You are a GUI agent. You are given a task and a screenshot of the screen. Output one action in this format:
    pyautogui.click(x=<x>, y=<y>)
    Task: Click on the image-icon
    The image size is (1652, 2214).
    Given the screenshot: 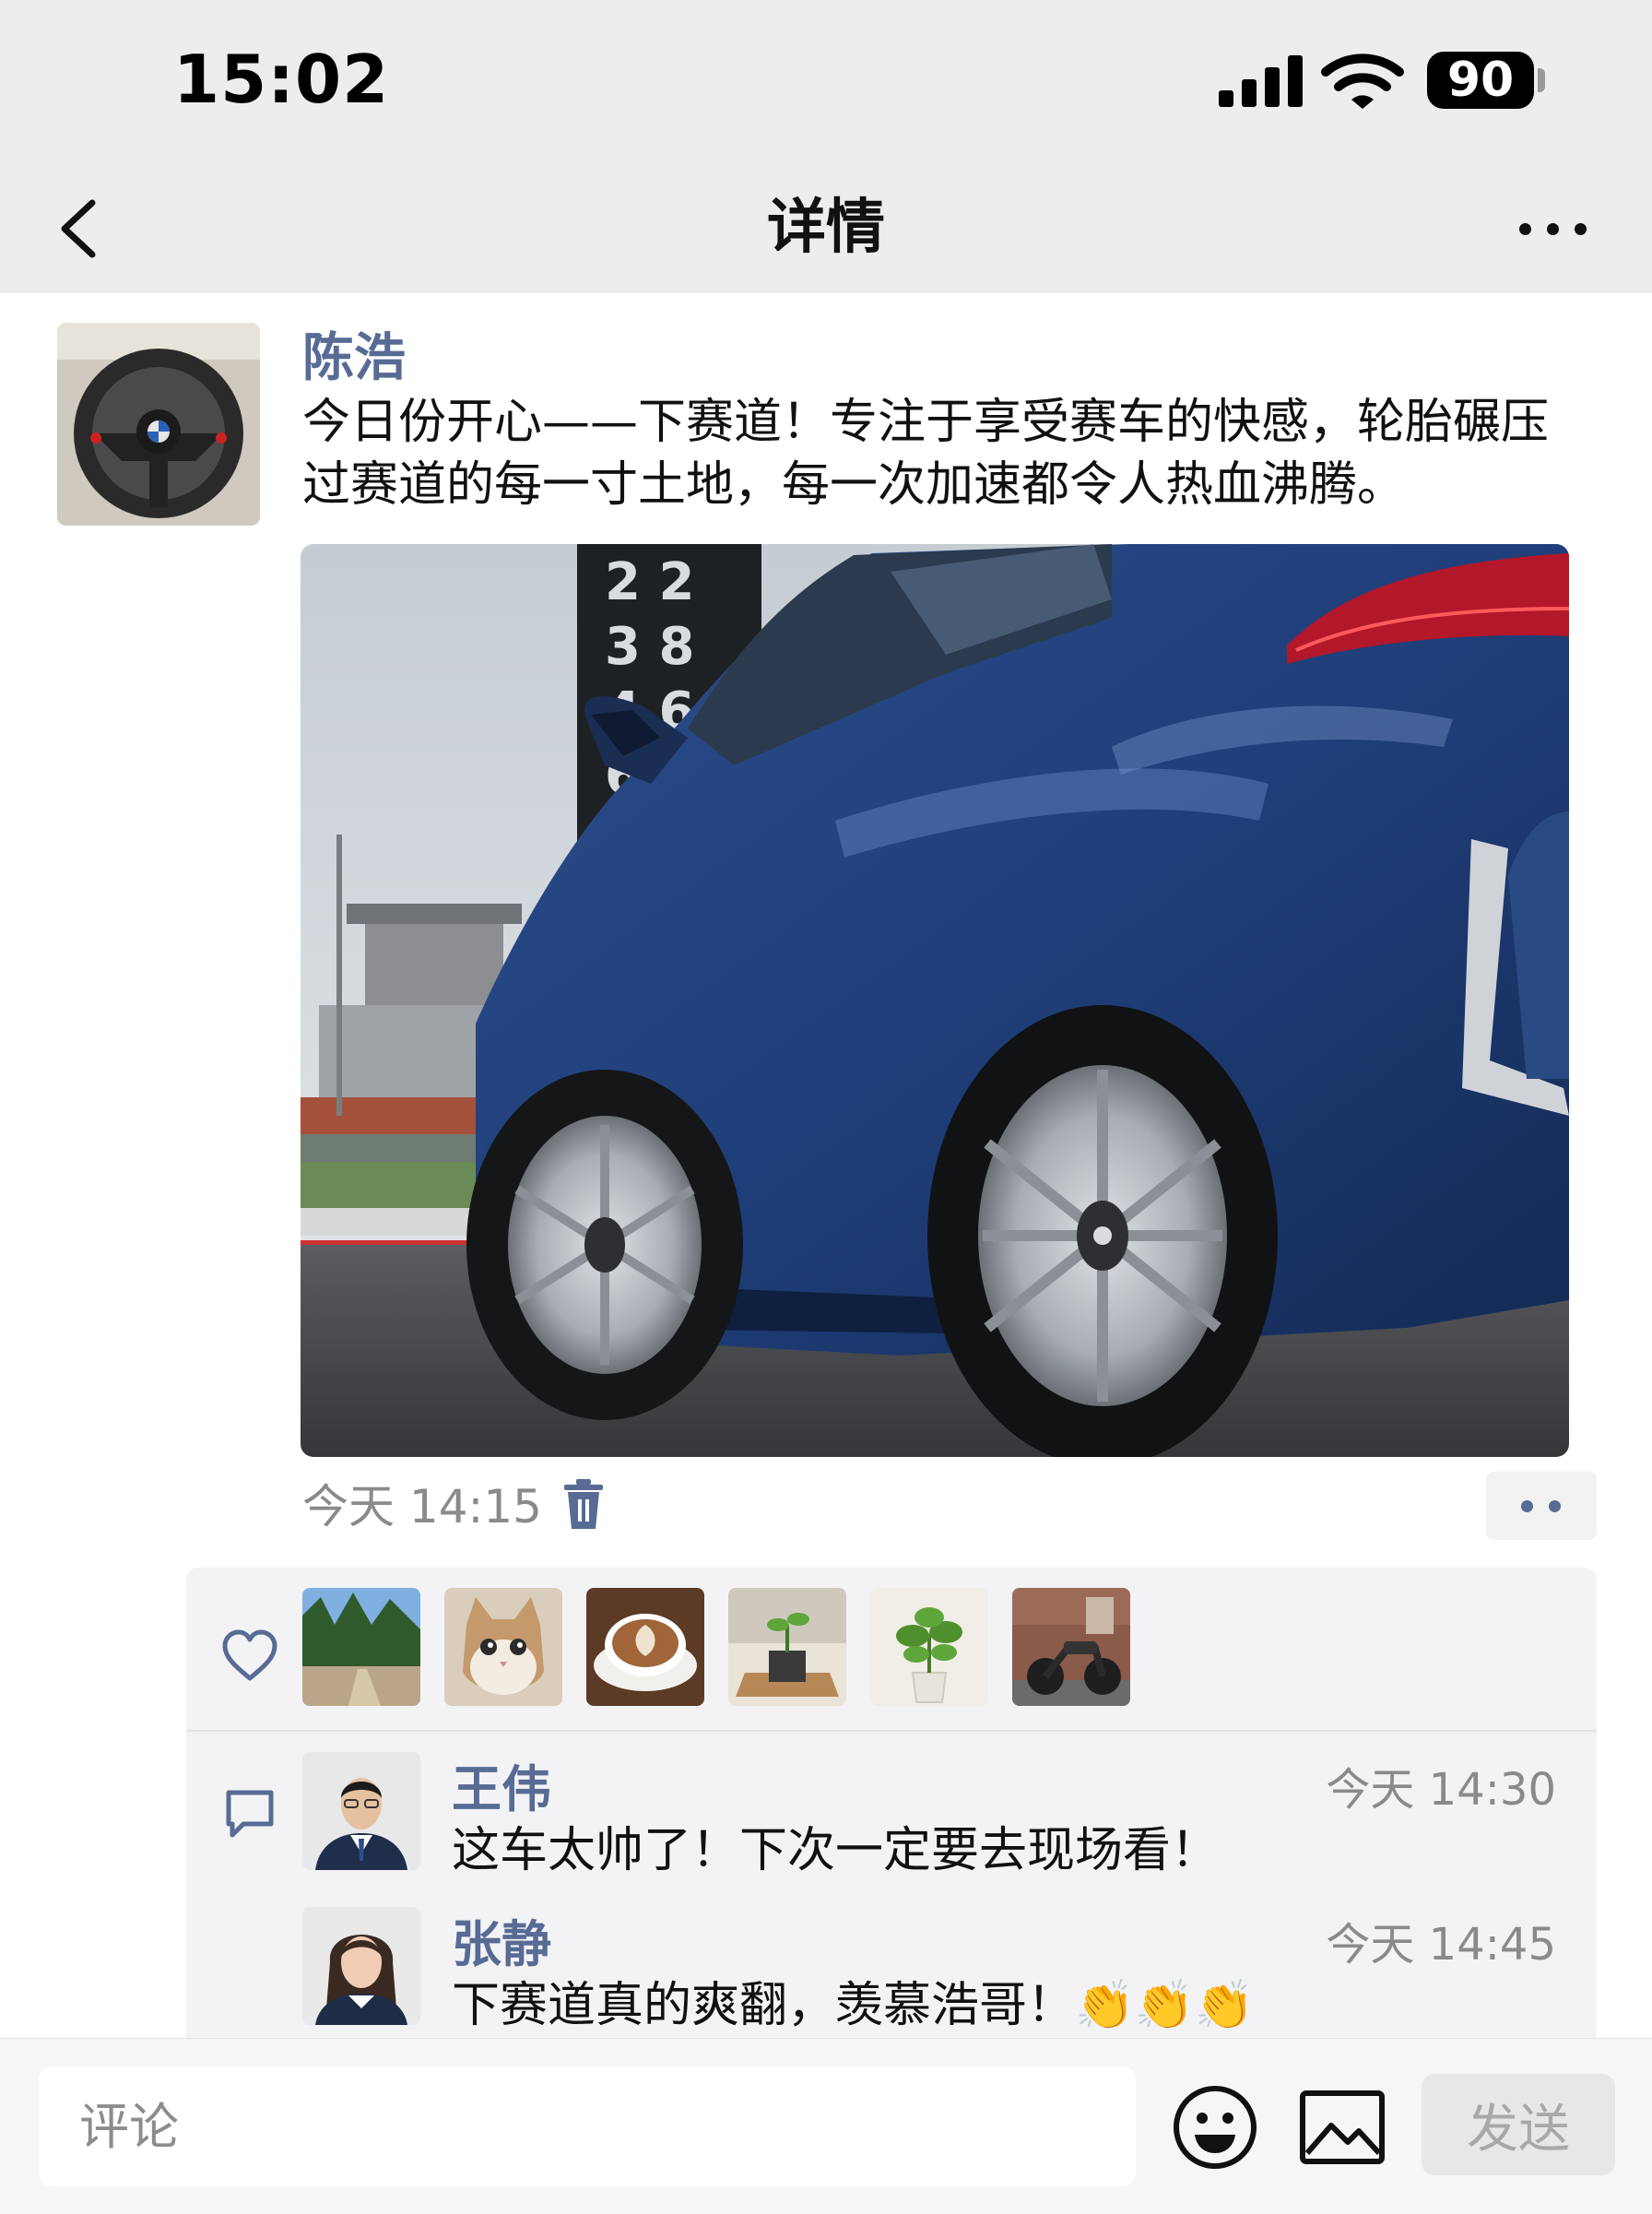 What is the action you would take?
    pyautogui.click(x=1342, y=2127)
    